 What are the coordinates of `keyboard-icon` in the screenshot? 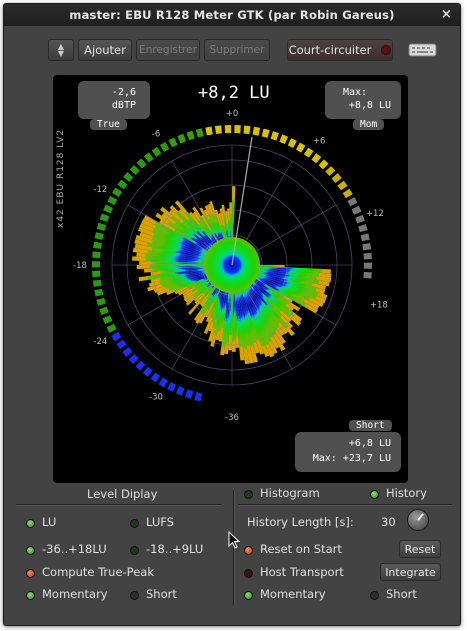 It's located at (423, 50).